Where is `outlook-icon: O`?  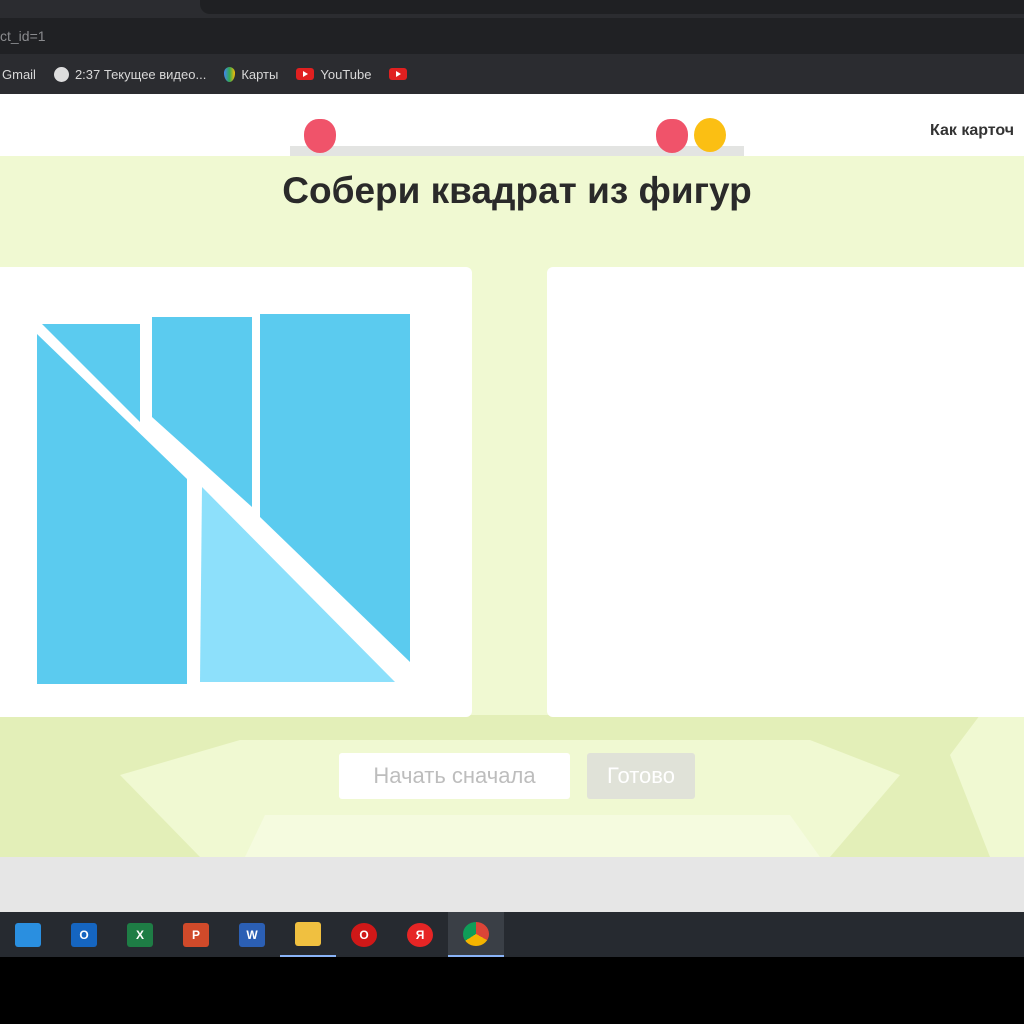 outlook-icon: O is located at coordinates (84, 934).